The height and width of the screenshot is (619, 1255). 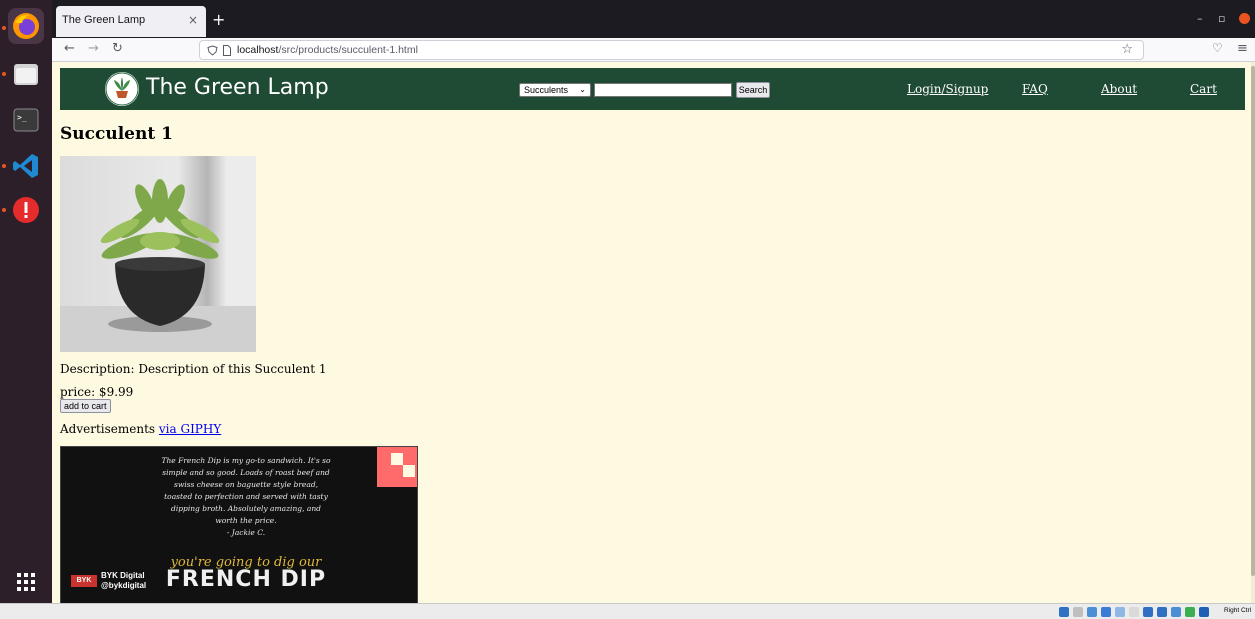 What do you see at coordinates (1176, 612) in the screenshot?
I see `cpu-icon` at bounding box center [1176, 612].